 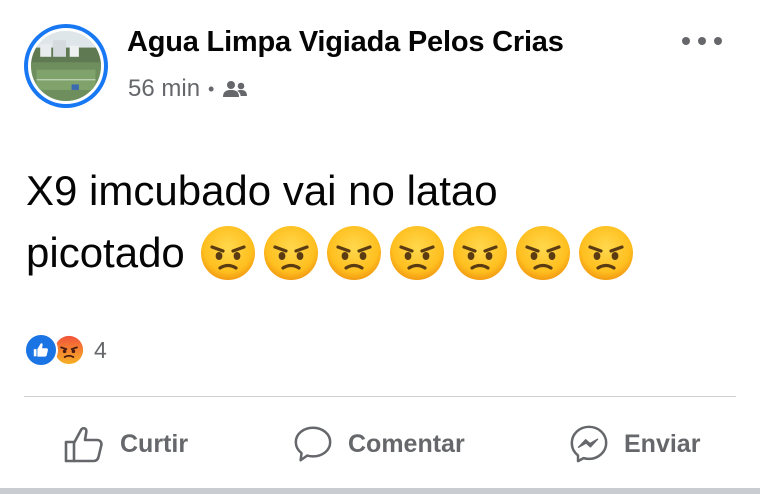 I want to click on emoji-row, so click(x=419, y=253).